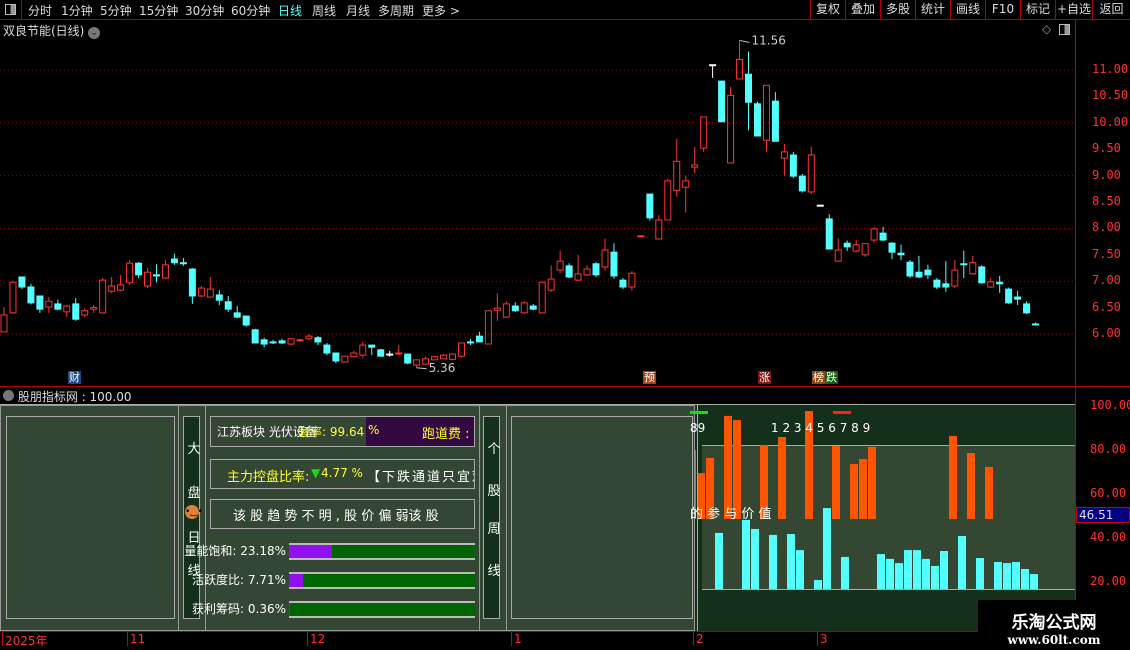 Image resolution: width=1130 pixels, height=650 pixels. Describe the element at coordinates (1075, 326) in the screenshot. I see `axis-divider` at that location.